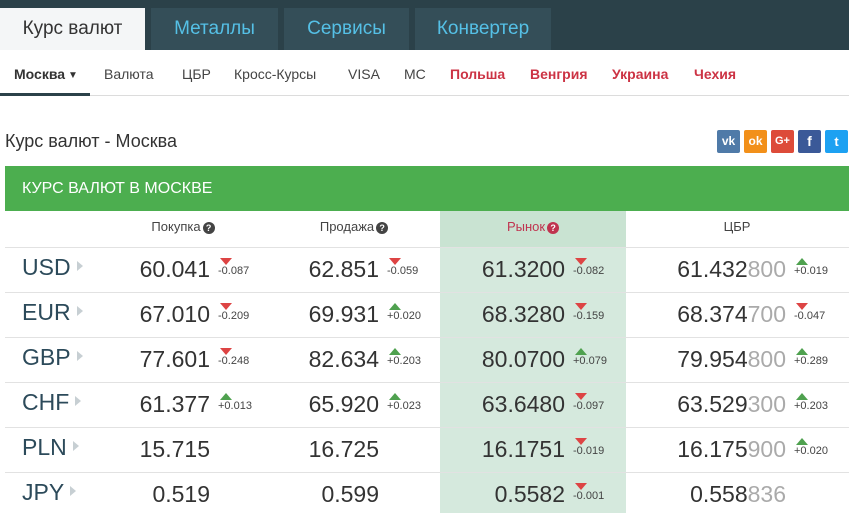 The height and width of the screenshot is (513, 849). Describe the element at coordinates (40, 74) in the screenshot. I see `city-label: Москва` at that location.